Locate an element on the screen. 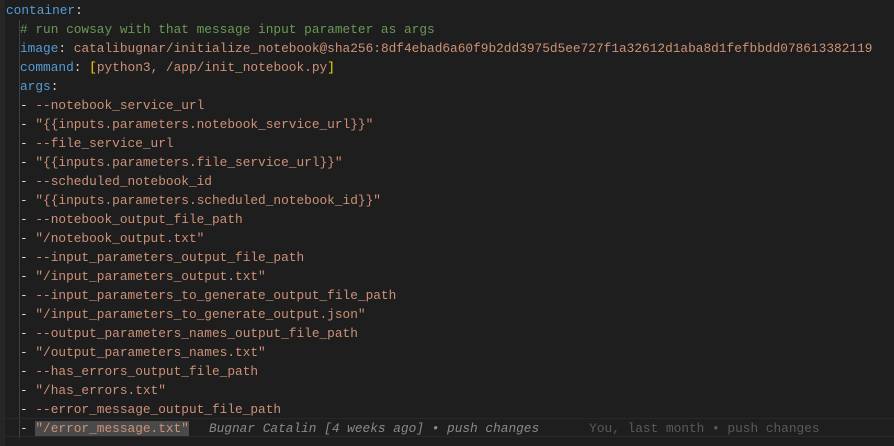 The image size is (894, 446). code-line: - "/output_parameters_names.txt" is located at coordinates (143, 352).